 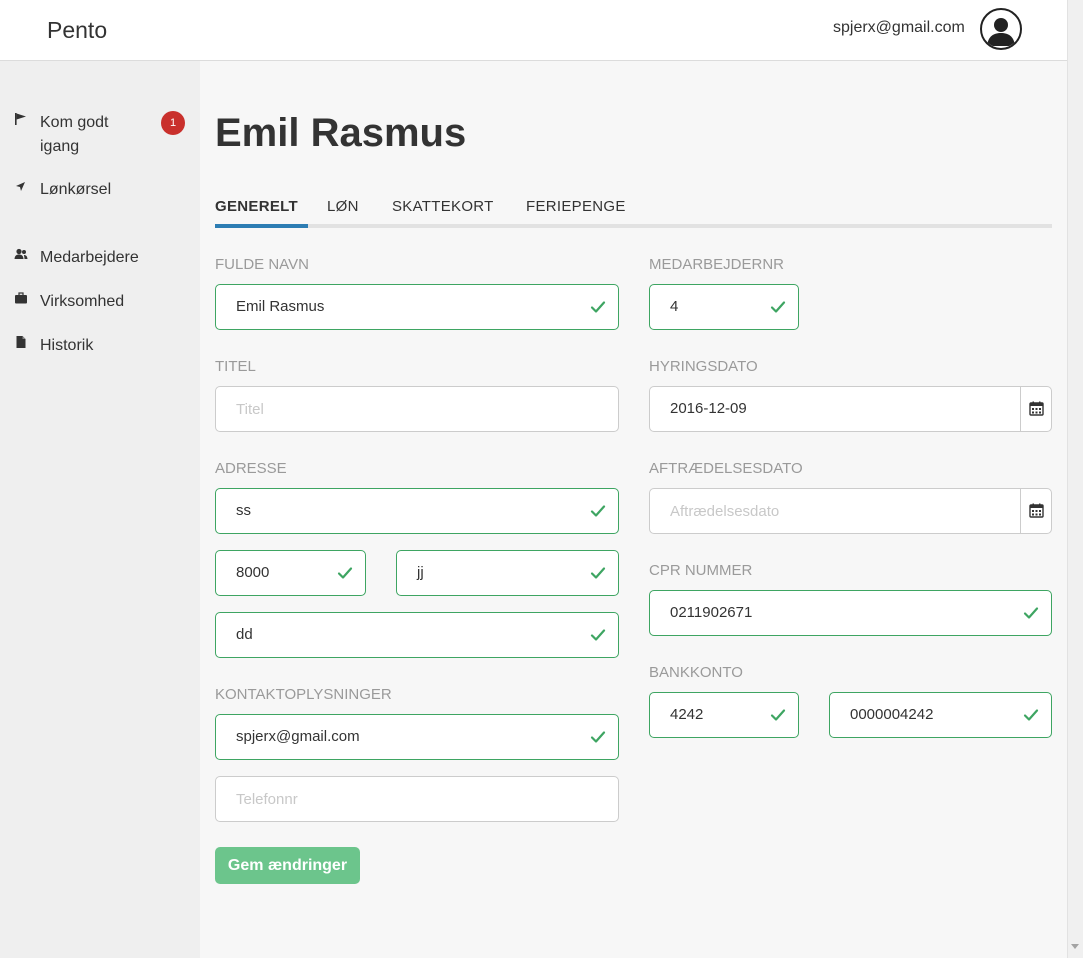 What do you see at coordinates (703, 366) in the screenshot?
I see `hire-date-label: HYRINGSDATO` at bounding box center [703, 366].